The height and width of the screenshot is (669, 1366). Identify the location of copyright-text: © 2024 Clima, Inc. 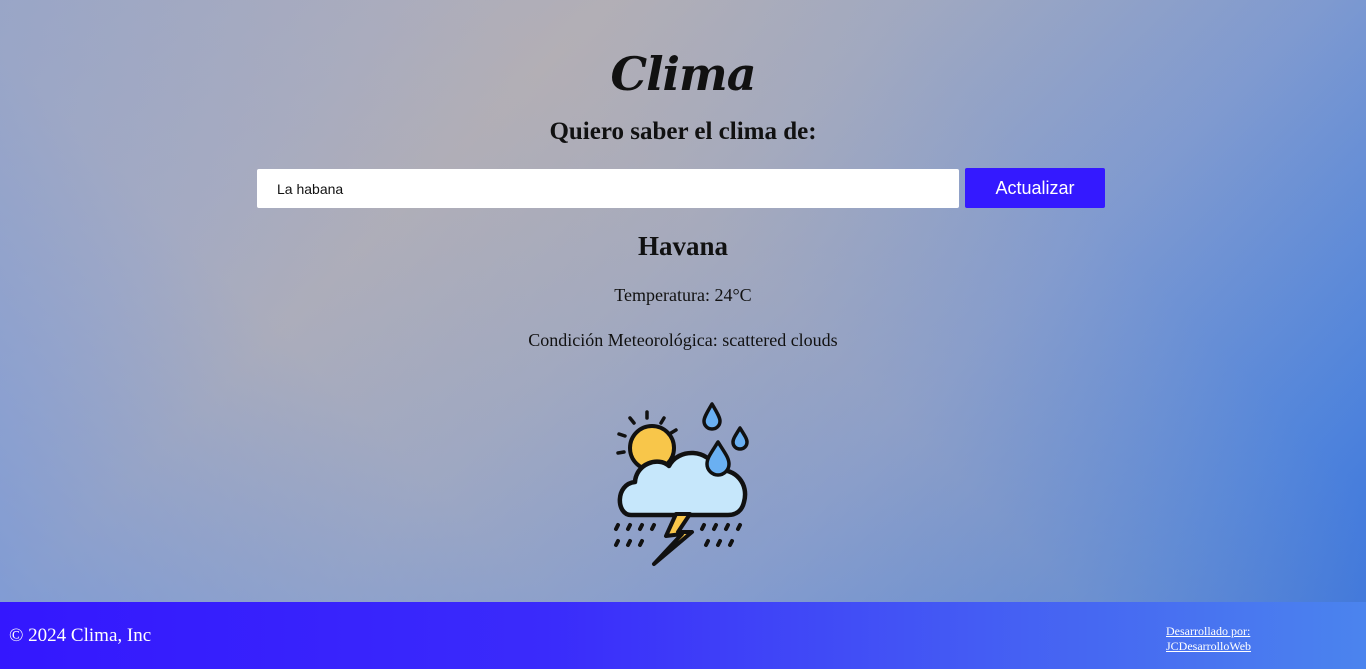
(80, 635).